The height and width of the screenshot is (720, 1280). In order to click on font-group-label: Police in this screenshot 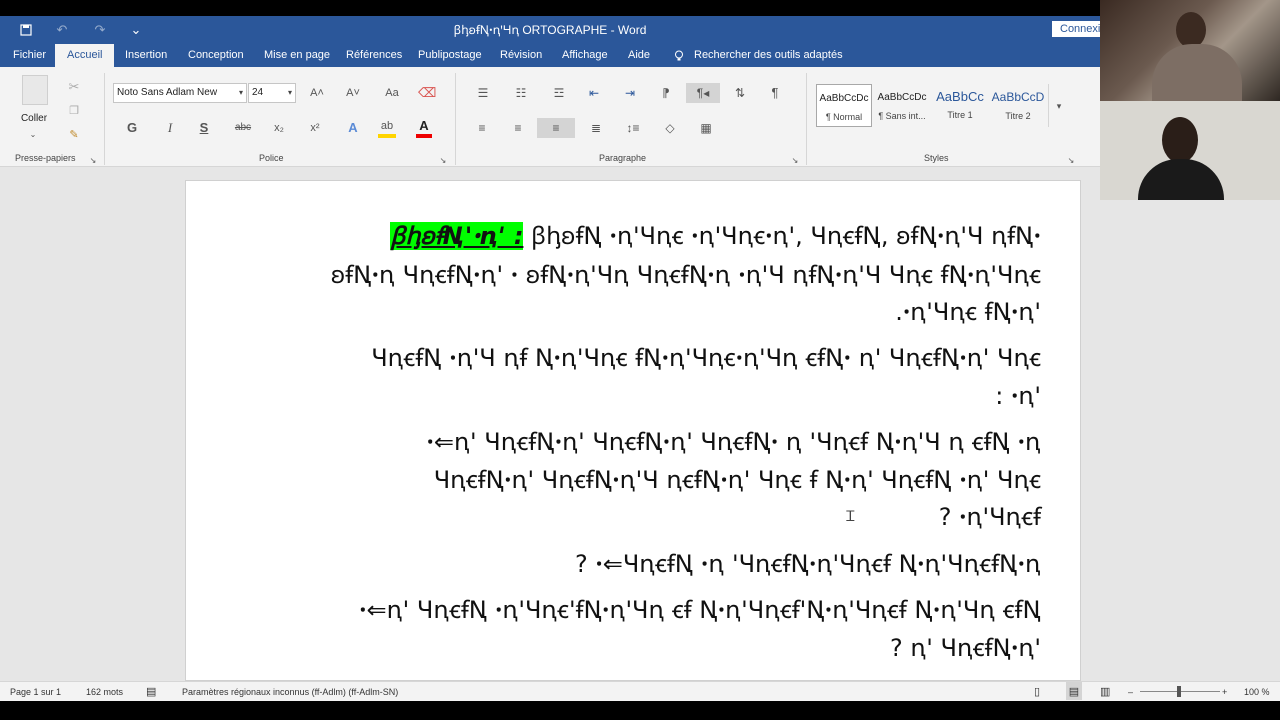, I will do `click(271, 158)`.